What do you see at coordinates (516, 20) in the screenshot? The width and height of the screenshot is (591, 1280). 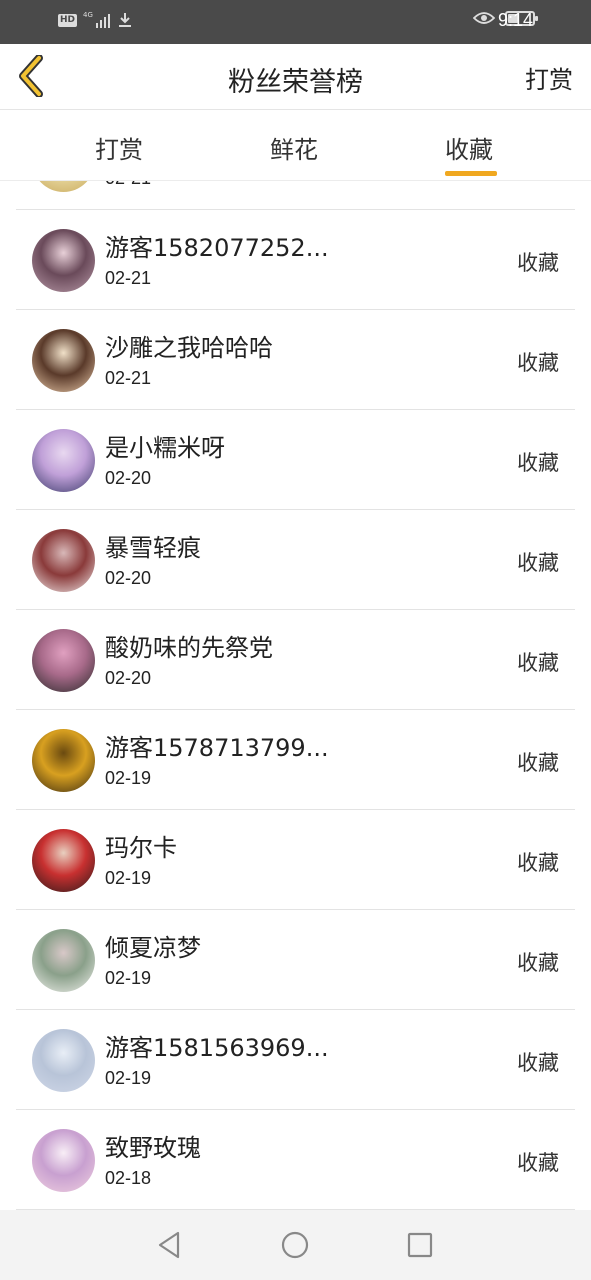 I see `clock: 9:14` at bounding box center [516, 20].